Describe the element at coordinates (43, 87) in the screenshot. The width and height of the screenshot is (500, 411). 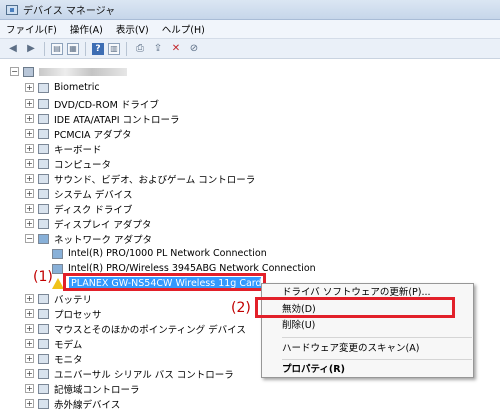
I see `biometric-icon` at that location.